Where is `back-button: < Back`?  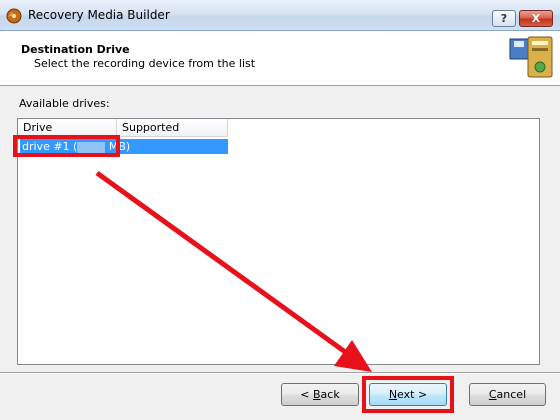 back-button: < Back is located at coordinates (320, 394).